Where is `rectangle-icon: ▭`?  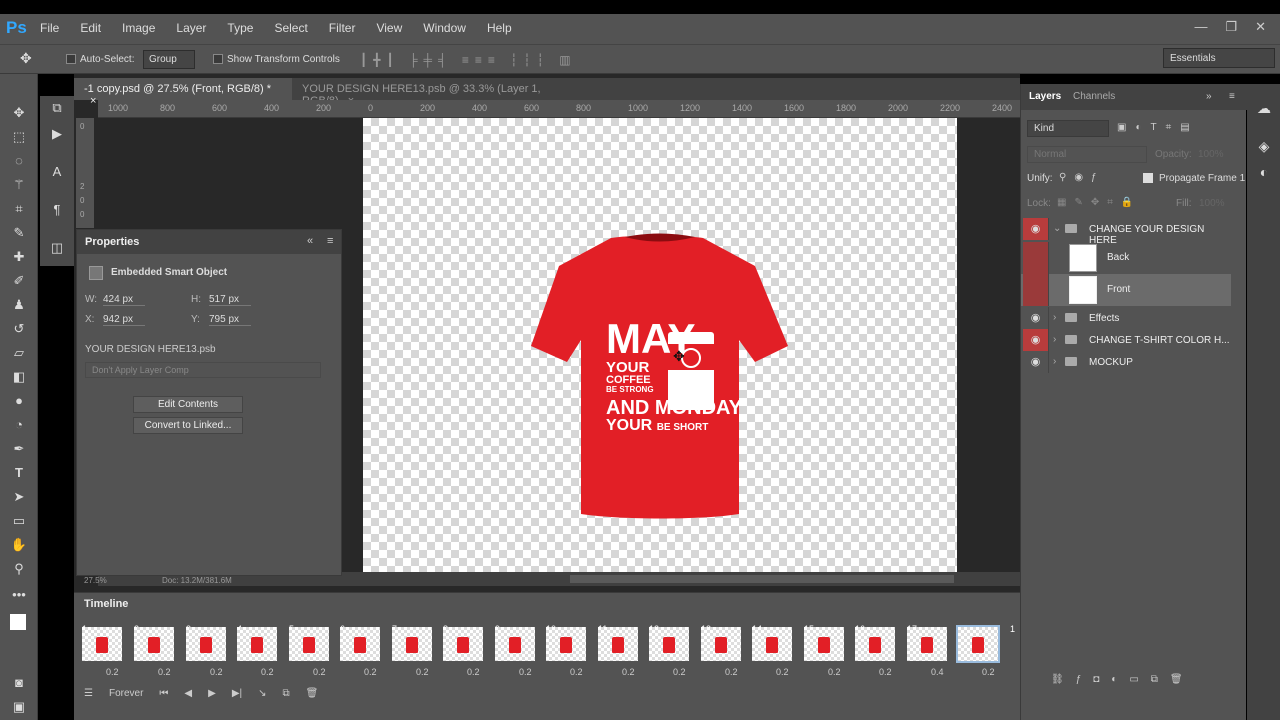
rectangle-icon: ▭ is located at coordinates (19, 521).